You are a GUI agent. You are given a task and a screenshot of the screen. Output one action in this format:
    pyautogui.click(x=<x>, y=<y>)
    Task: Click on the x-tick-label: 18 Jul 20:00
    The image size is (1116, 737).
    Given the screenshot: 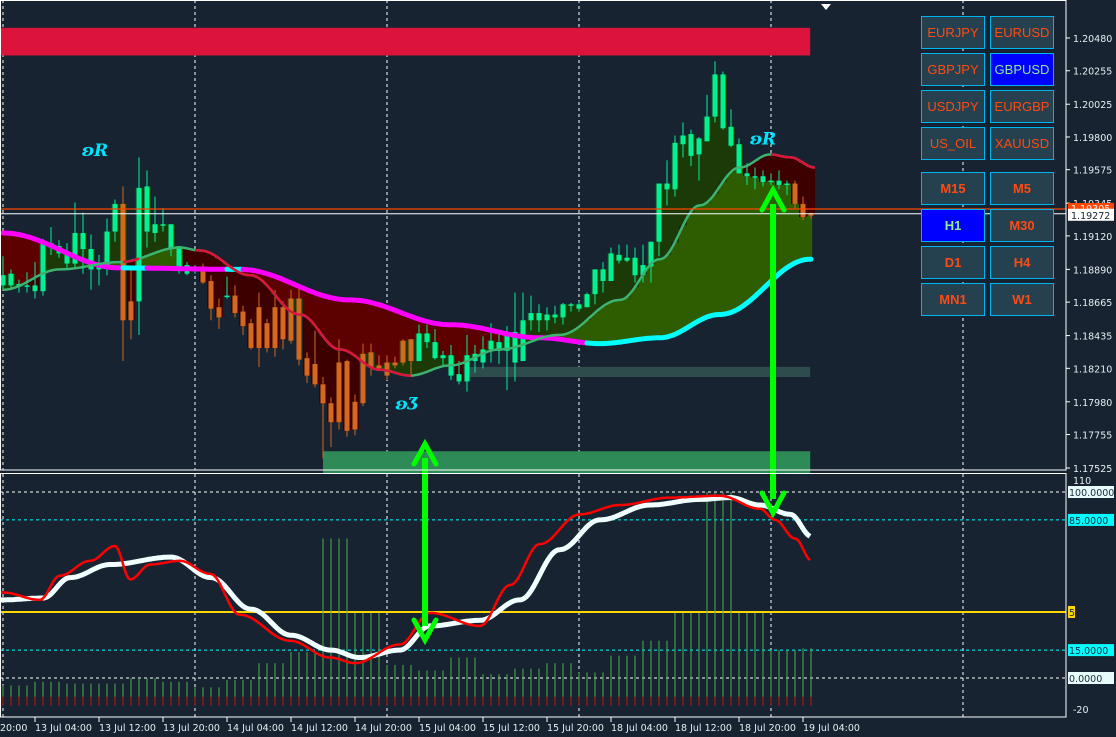 What is the action you would take?
    pyautogui.click(x=767, y=728)
    